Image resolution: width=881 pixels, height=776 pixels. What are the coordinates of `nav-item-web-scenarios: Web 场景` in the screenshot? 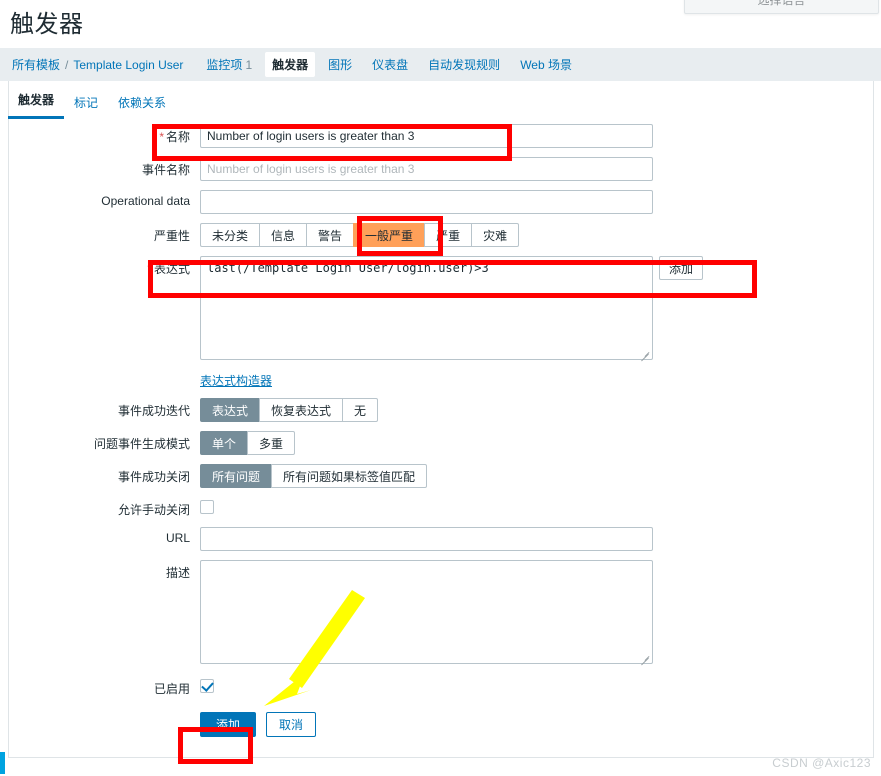 It's located at (546, 64).